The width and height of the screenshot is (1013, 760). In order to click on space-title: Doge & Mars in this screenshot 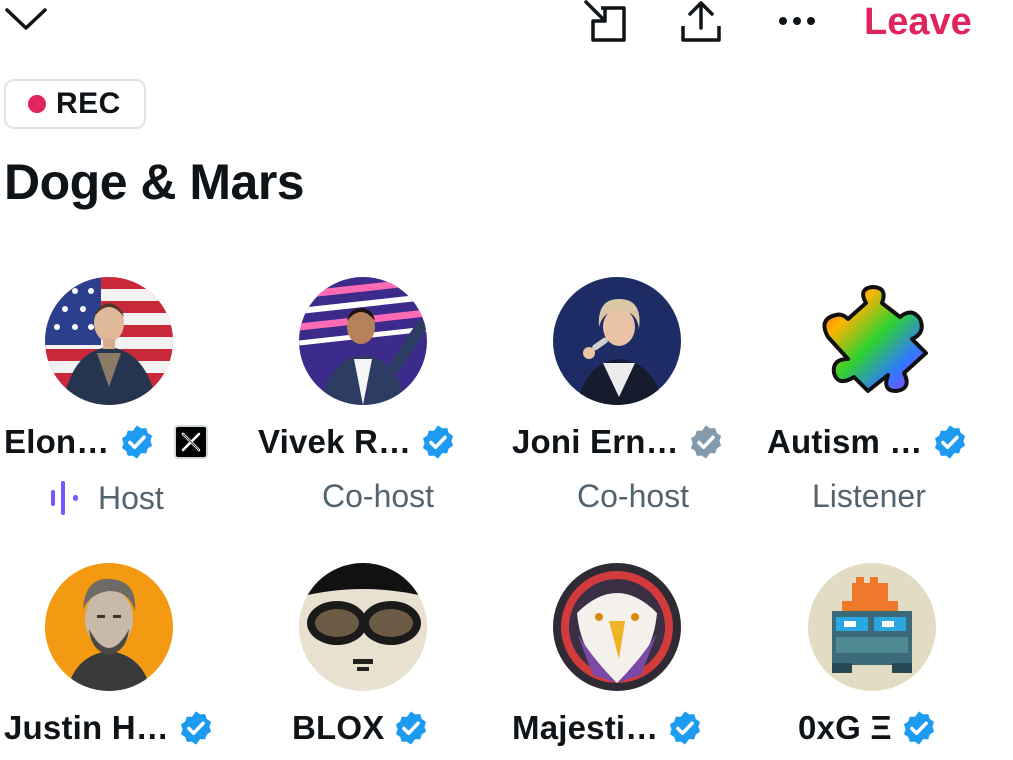, I will do `click(154, 182)`.